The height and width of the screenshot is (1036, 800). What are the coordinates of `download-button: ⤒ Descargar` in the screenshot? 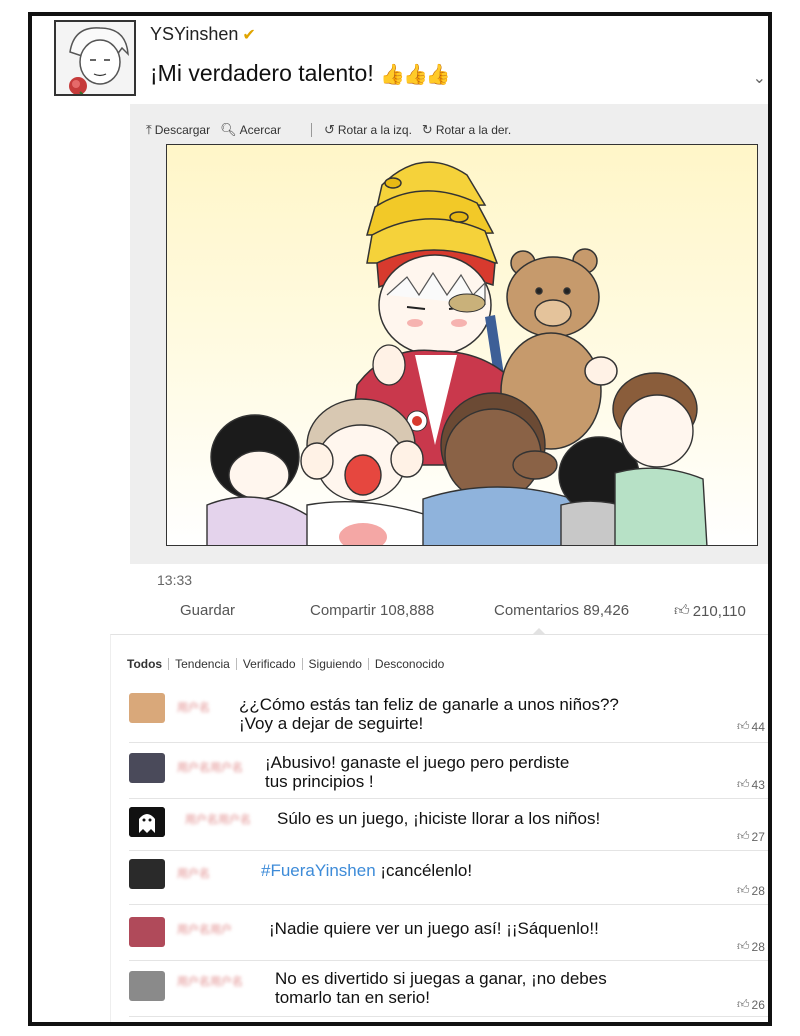 It's located at (178, 130).